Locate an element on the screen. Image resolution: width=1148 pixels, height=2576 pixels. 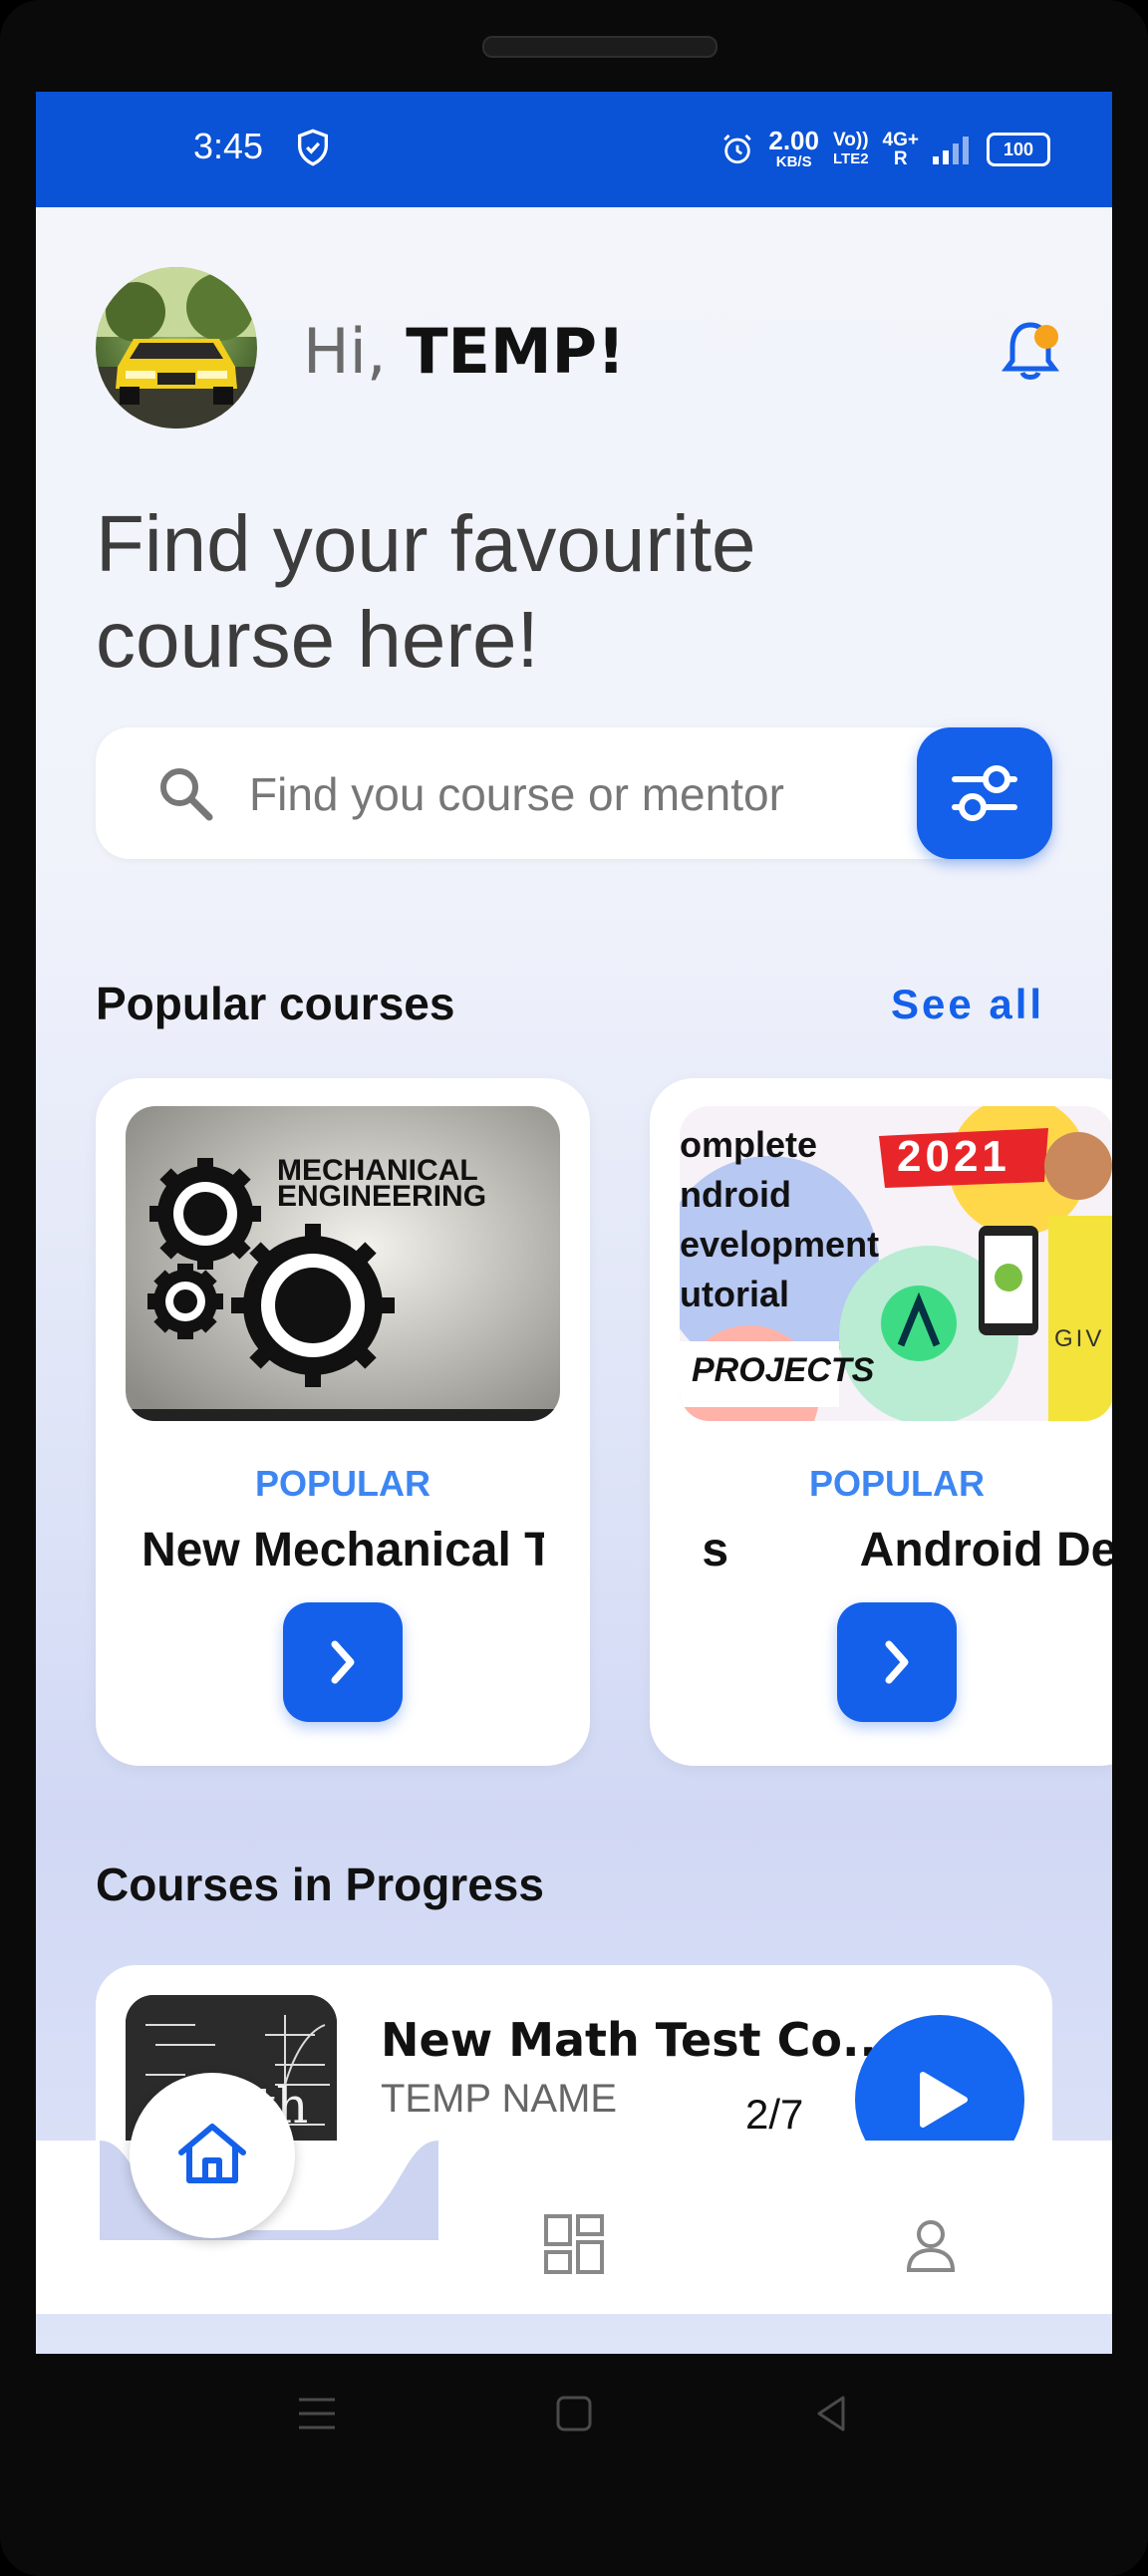
page-title-line2: course here! is located at coordinates (317, 639).